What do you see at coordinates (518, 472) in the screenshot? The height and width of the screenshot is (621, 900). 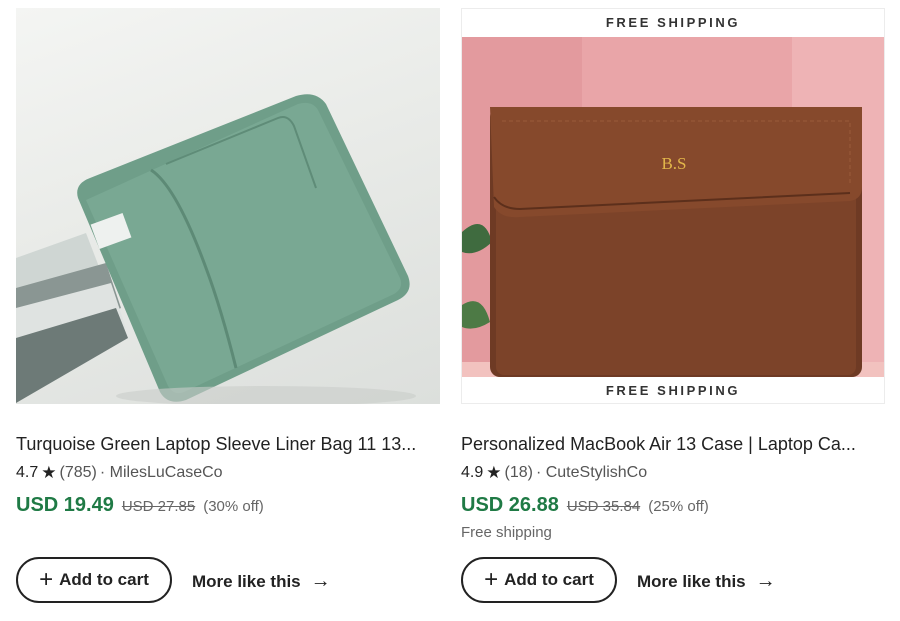 I see `review-count: (18)` at bounding box center [518, 472].